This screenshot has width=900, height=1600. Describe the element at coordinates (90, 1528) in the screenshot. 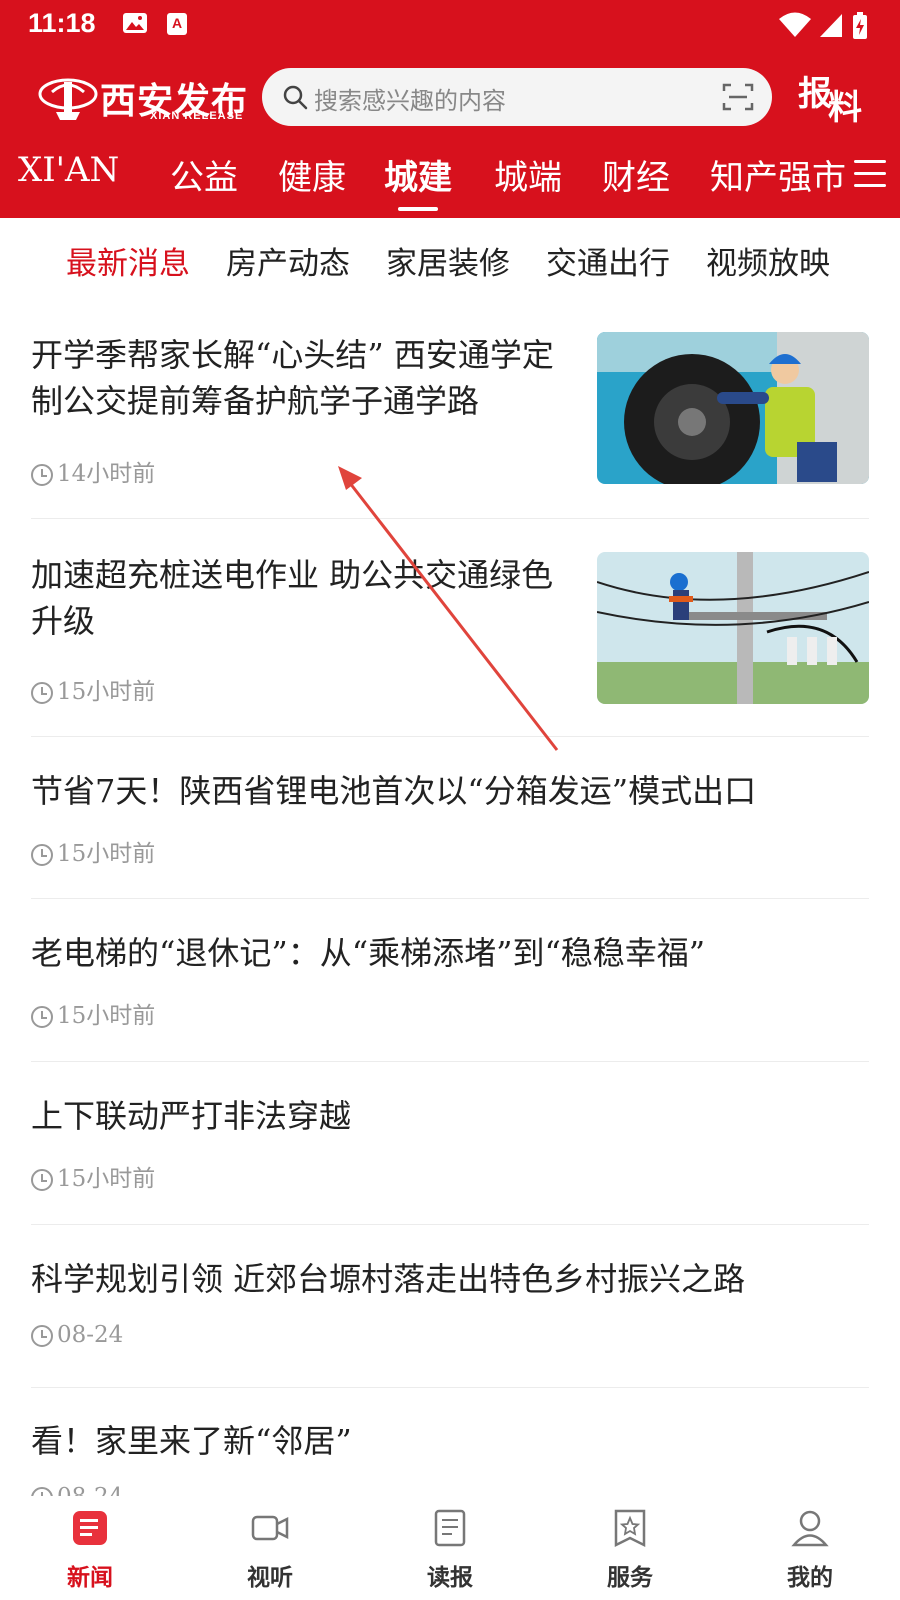

I see `news-icon` at that location.